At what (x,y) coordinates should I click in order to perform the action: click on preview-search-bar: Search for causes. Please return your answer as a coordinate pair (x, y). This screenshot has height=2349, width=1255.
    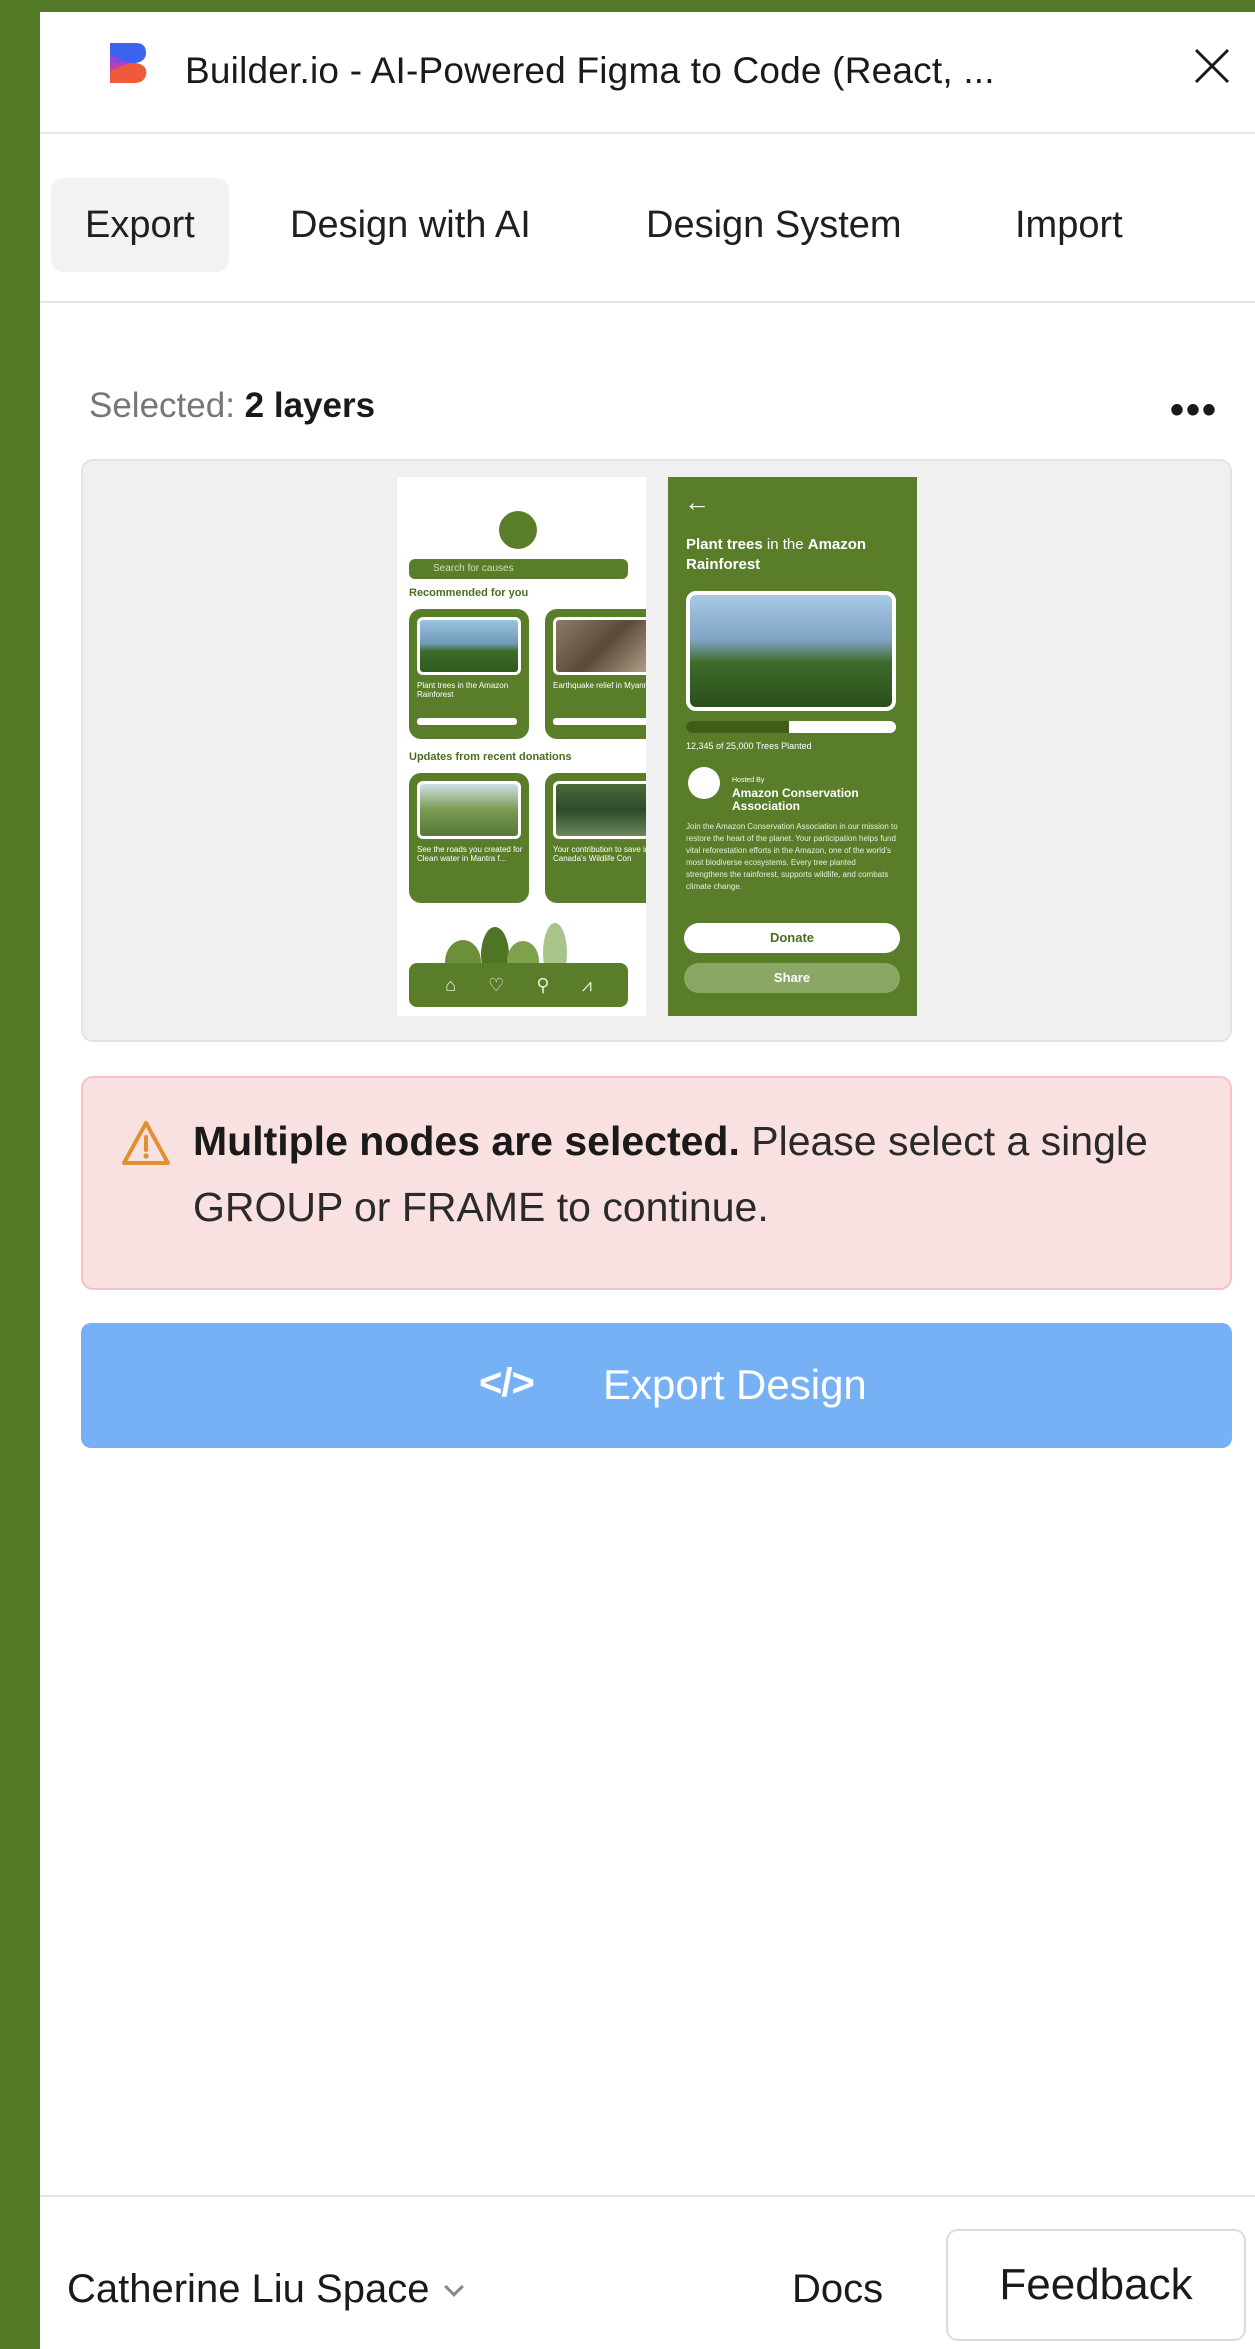
    Looking at the image, I should click on (518, 569).